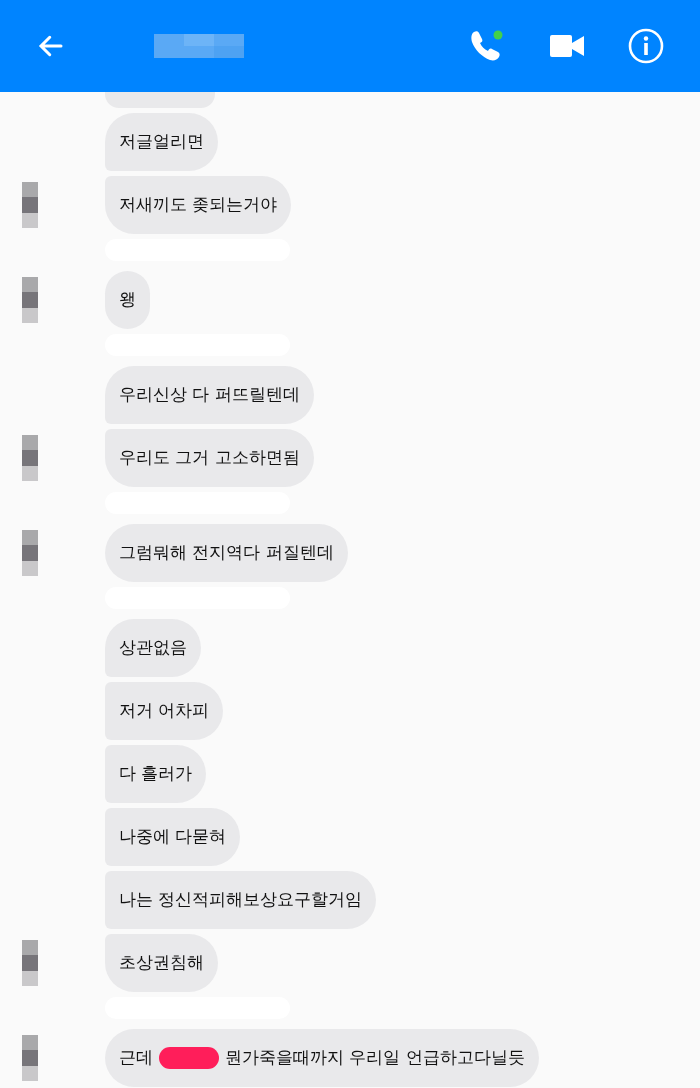 This screenshot has height=1088, width=700. What do you see at coordinates (646, 46) in the screenshot?
I see `info-icon` at bounding box center [646, 46].